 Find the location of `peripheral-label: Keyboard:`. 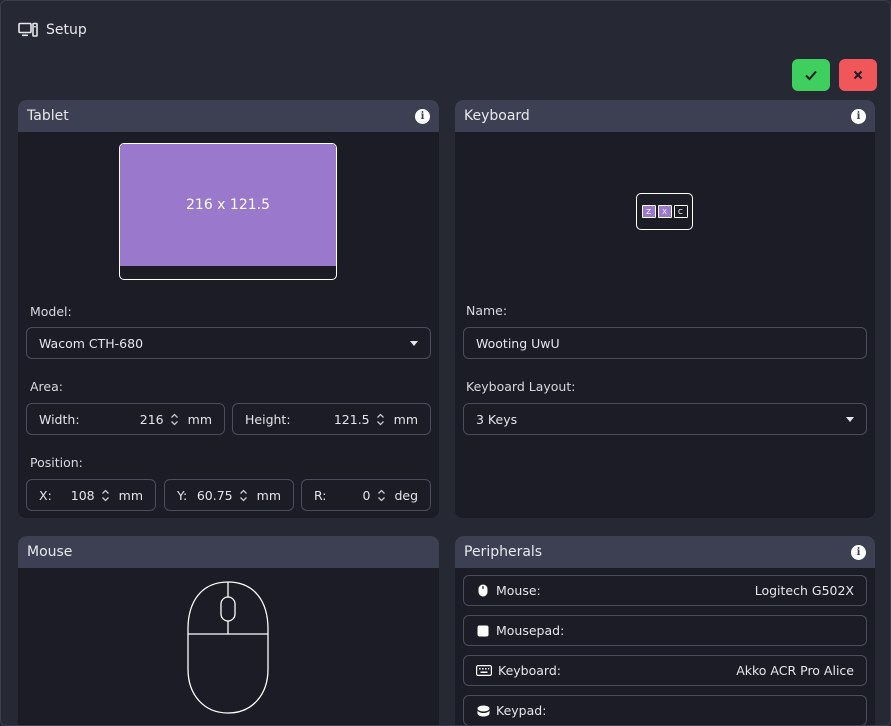

peripheral-label: Keyboard: is located at coordinates (529, 670).